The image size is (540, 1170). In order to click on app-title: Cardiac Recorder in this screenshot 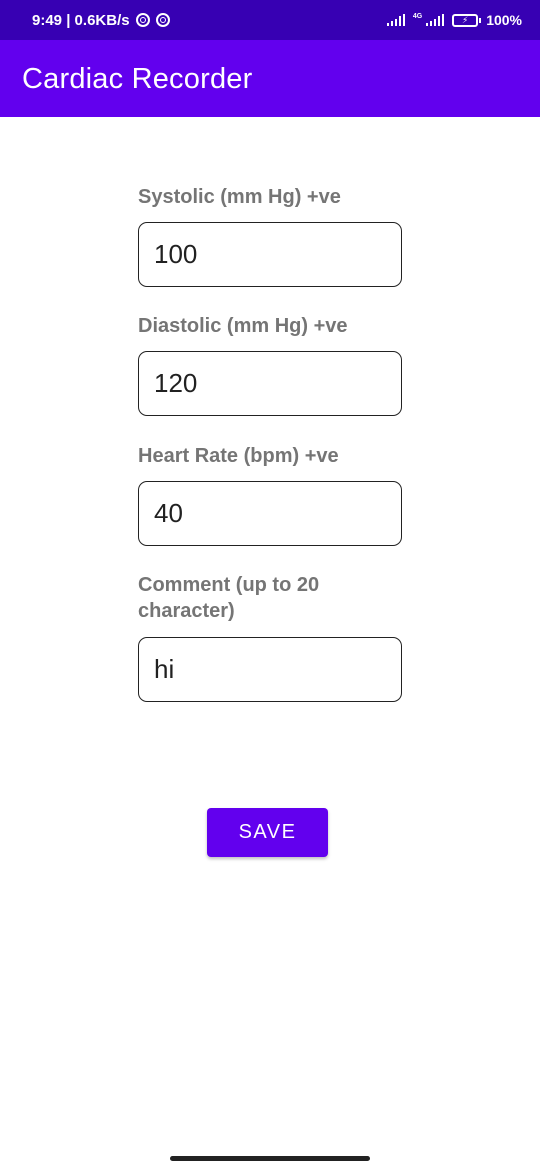, I will do `click(137, 79)`.